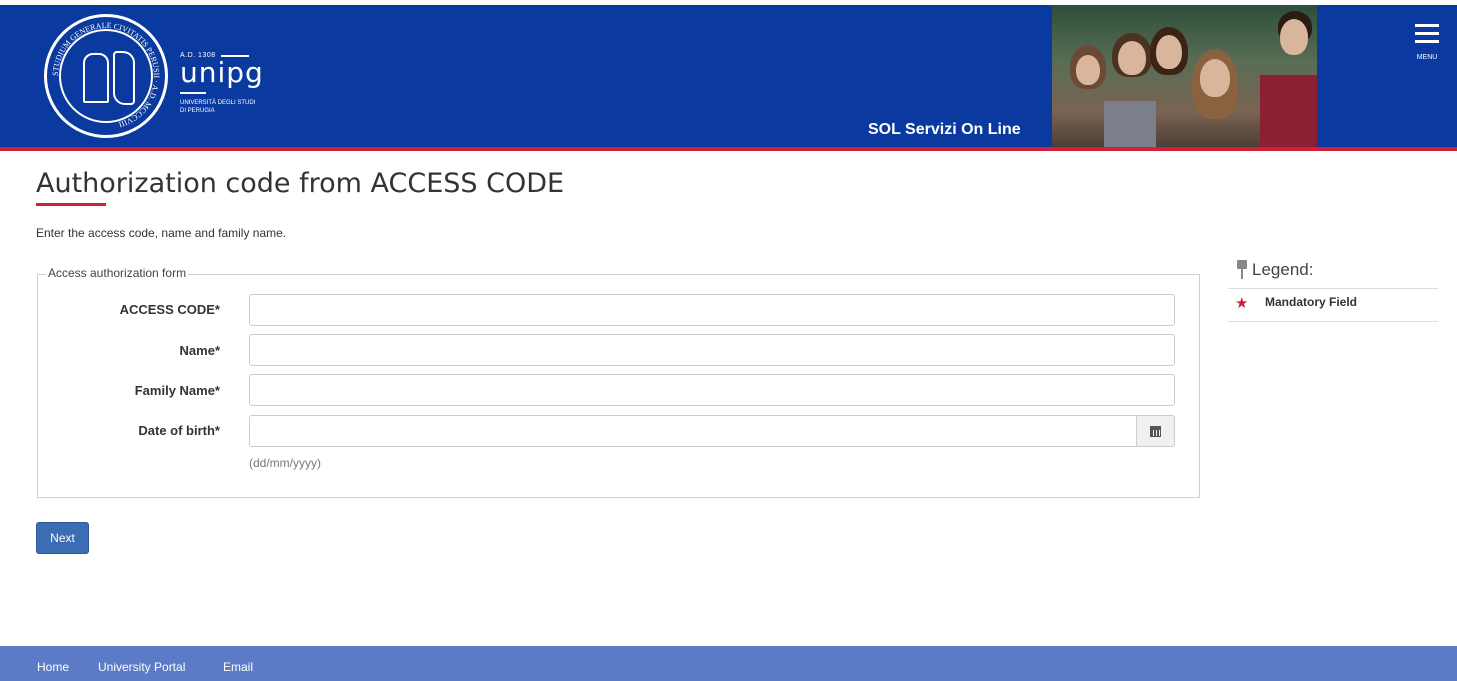 This screenshot has width=1457, height=681. I want to click on pushpin-head, so click(1242, 264).